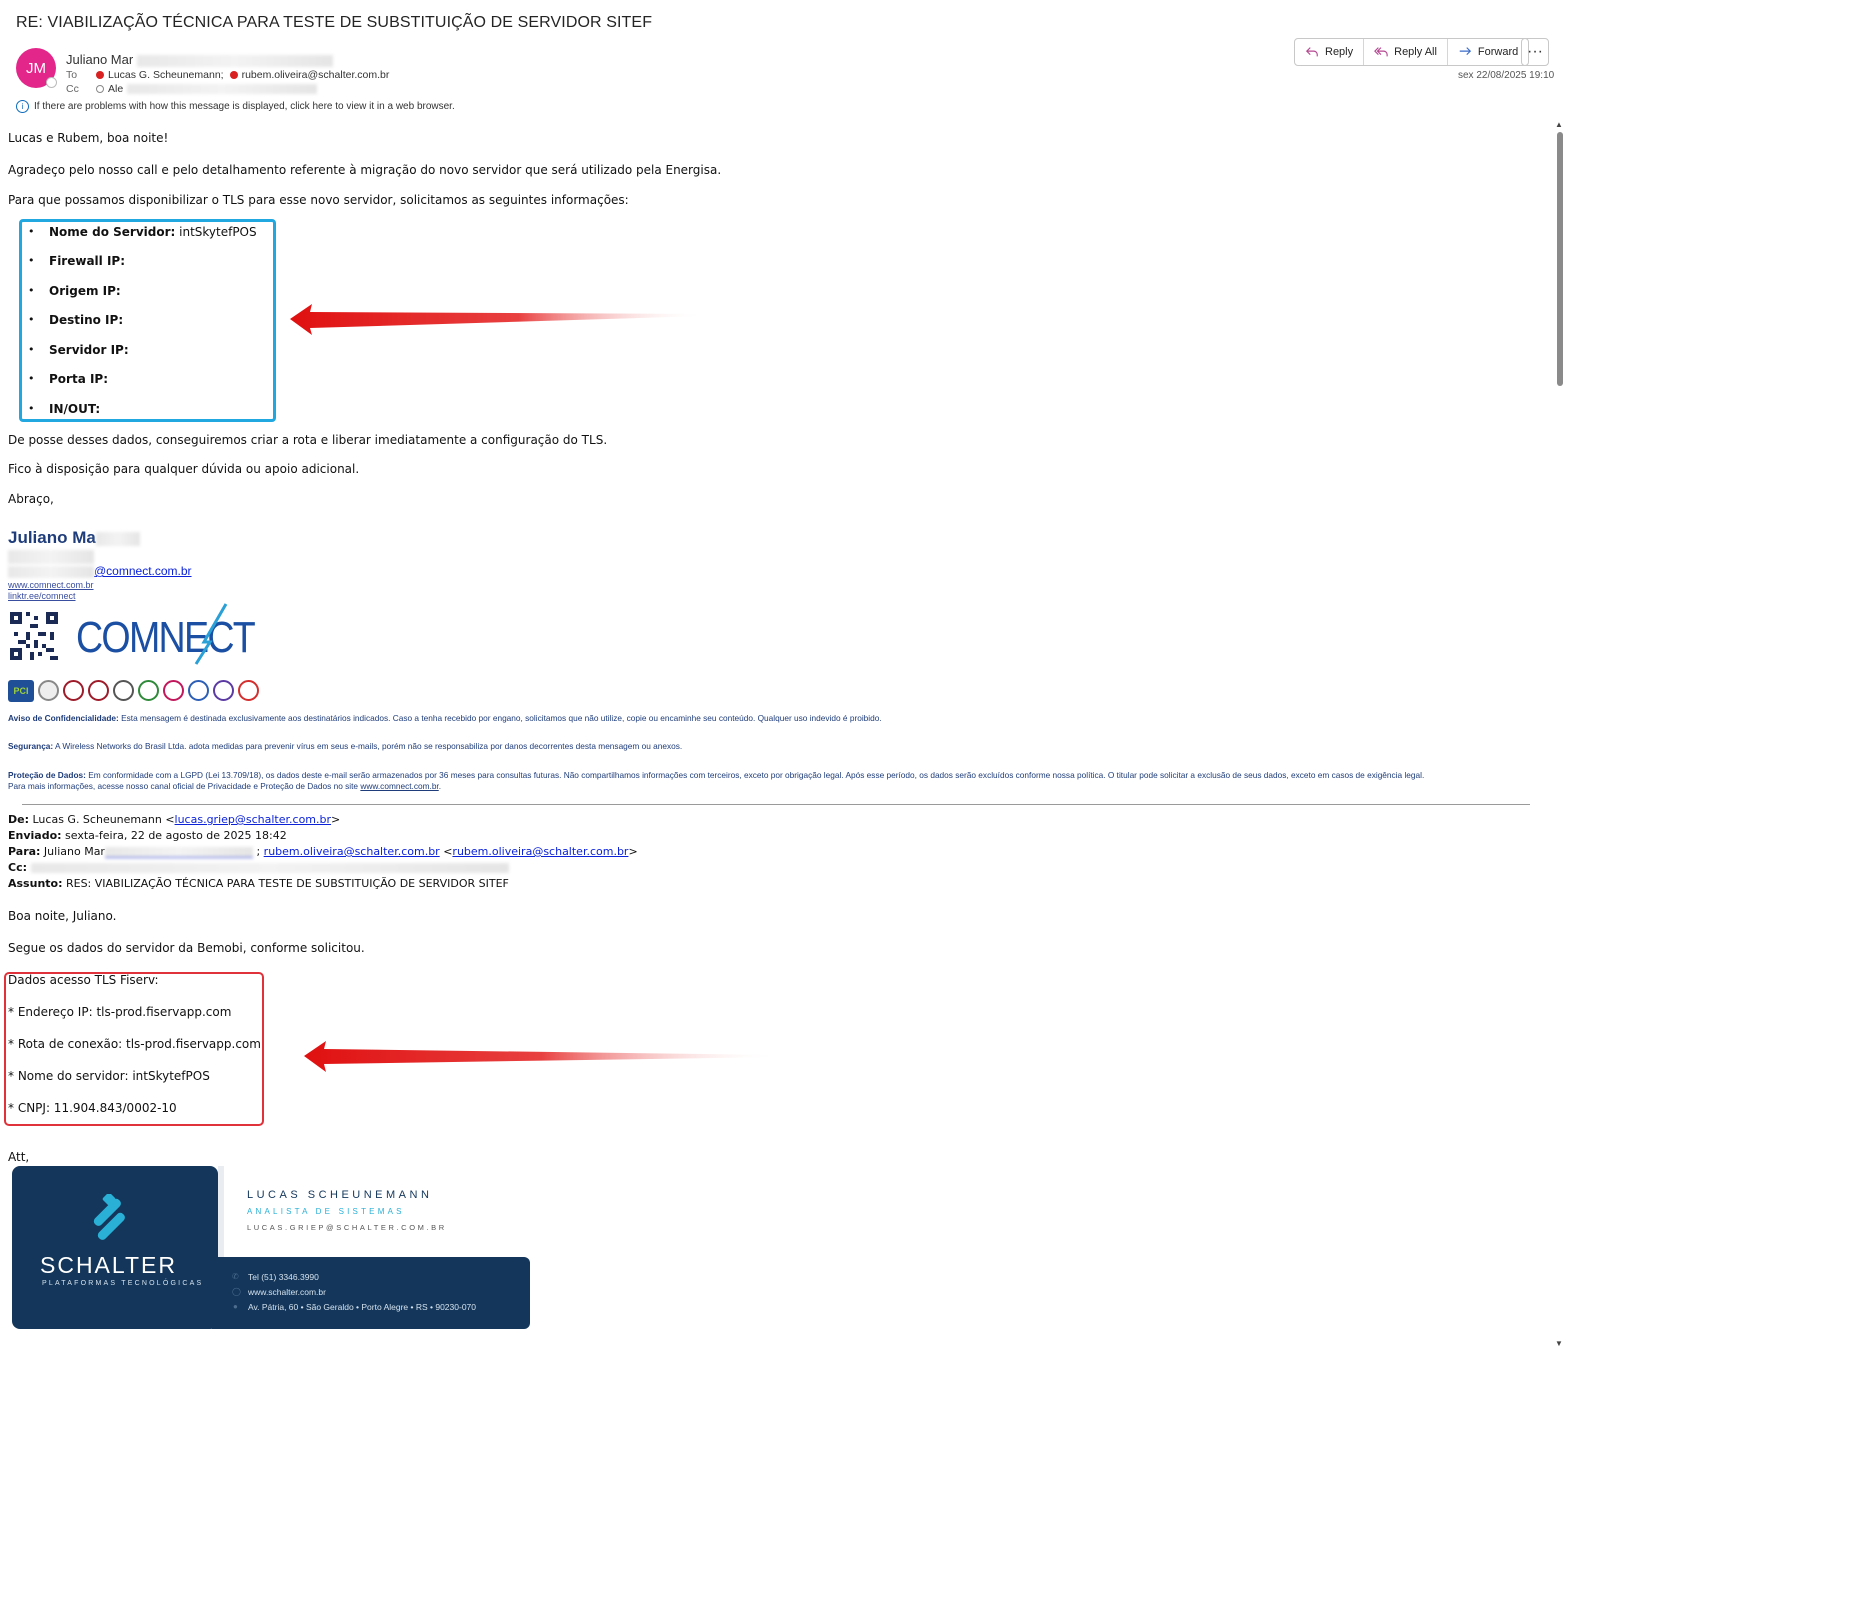  Describe the element at coordinates (235, 1306) in the screenshot. I see `location-pin-icon: ●` at that location.